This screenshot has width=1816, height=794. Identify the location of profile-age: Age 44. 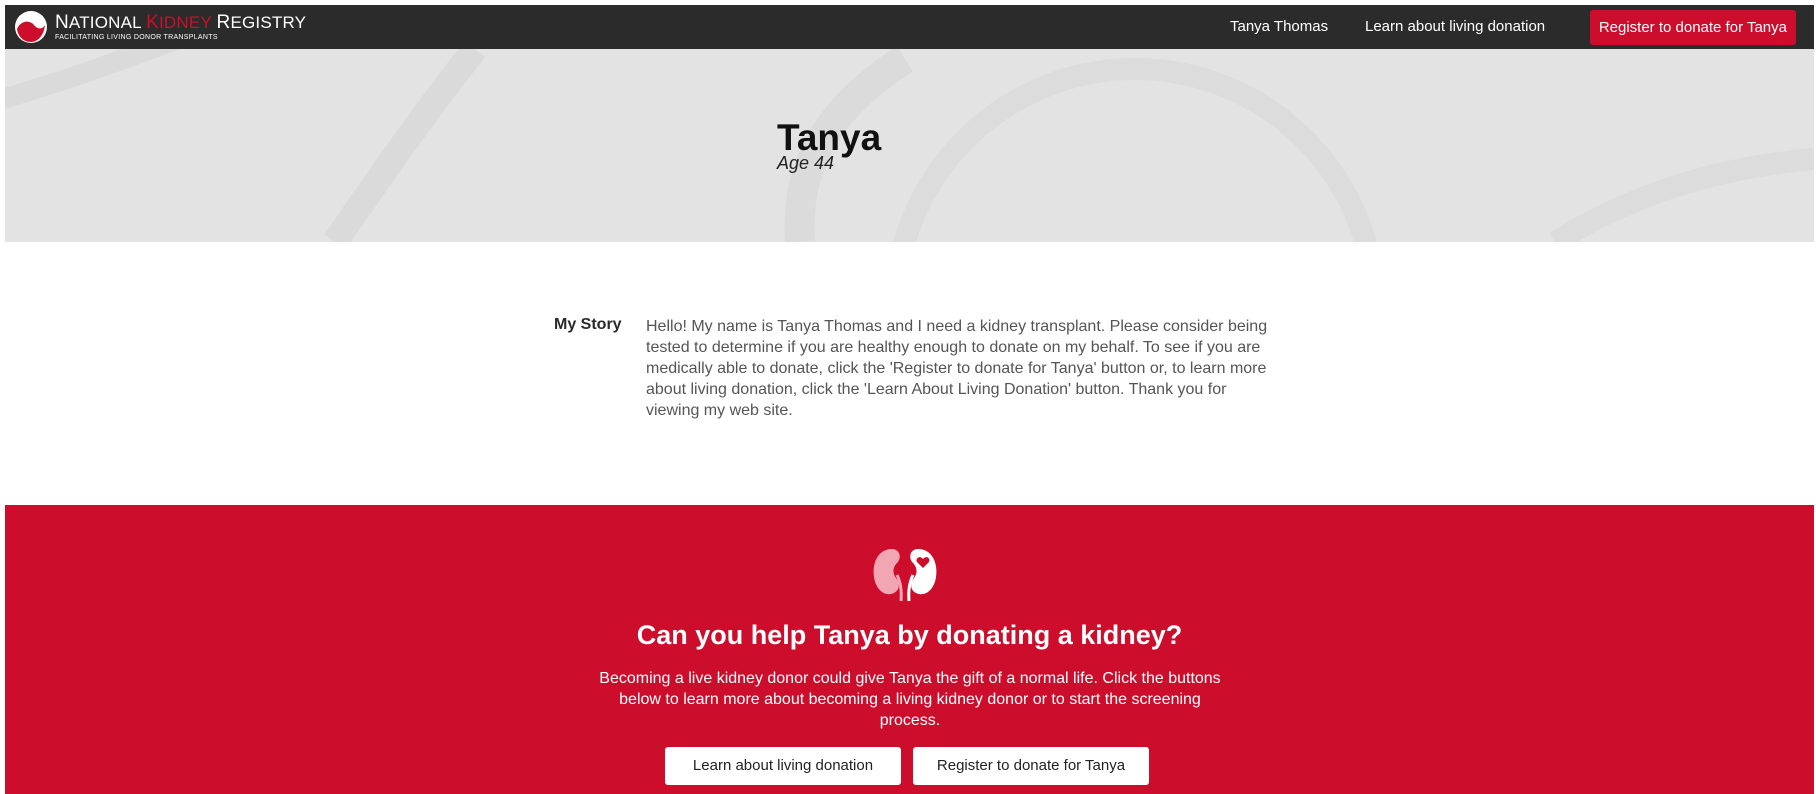
(806, 163).